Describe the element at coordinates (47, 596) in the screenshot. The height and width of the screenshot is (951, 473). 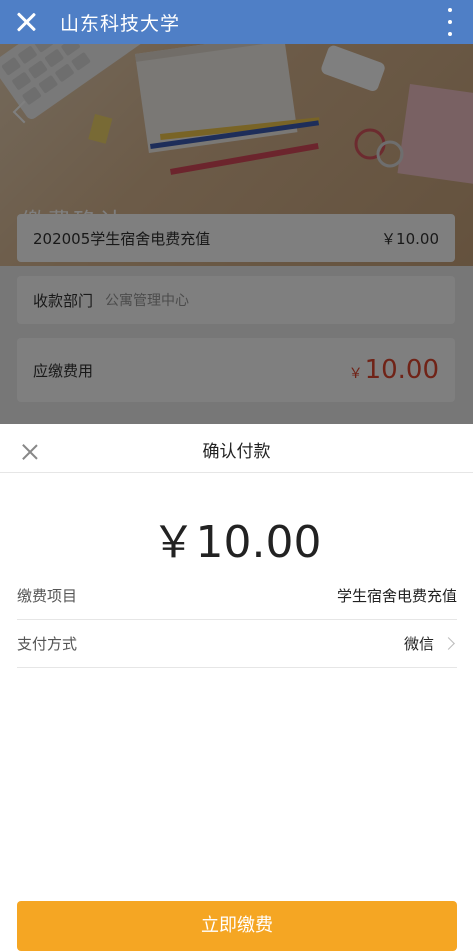
I see `payment-item-label: 缴费项目` at that location.